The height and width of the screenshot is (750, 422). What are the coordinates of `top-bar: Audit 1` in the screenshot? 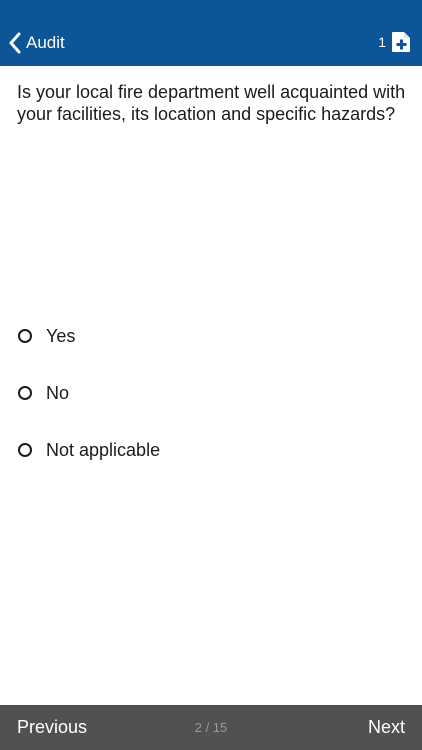 It's located at (211, 33).